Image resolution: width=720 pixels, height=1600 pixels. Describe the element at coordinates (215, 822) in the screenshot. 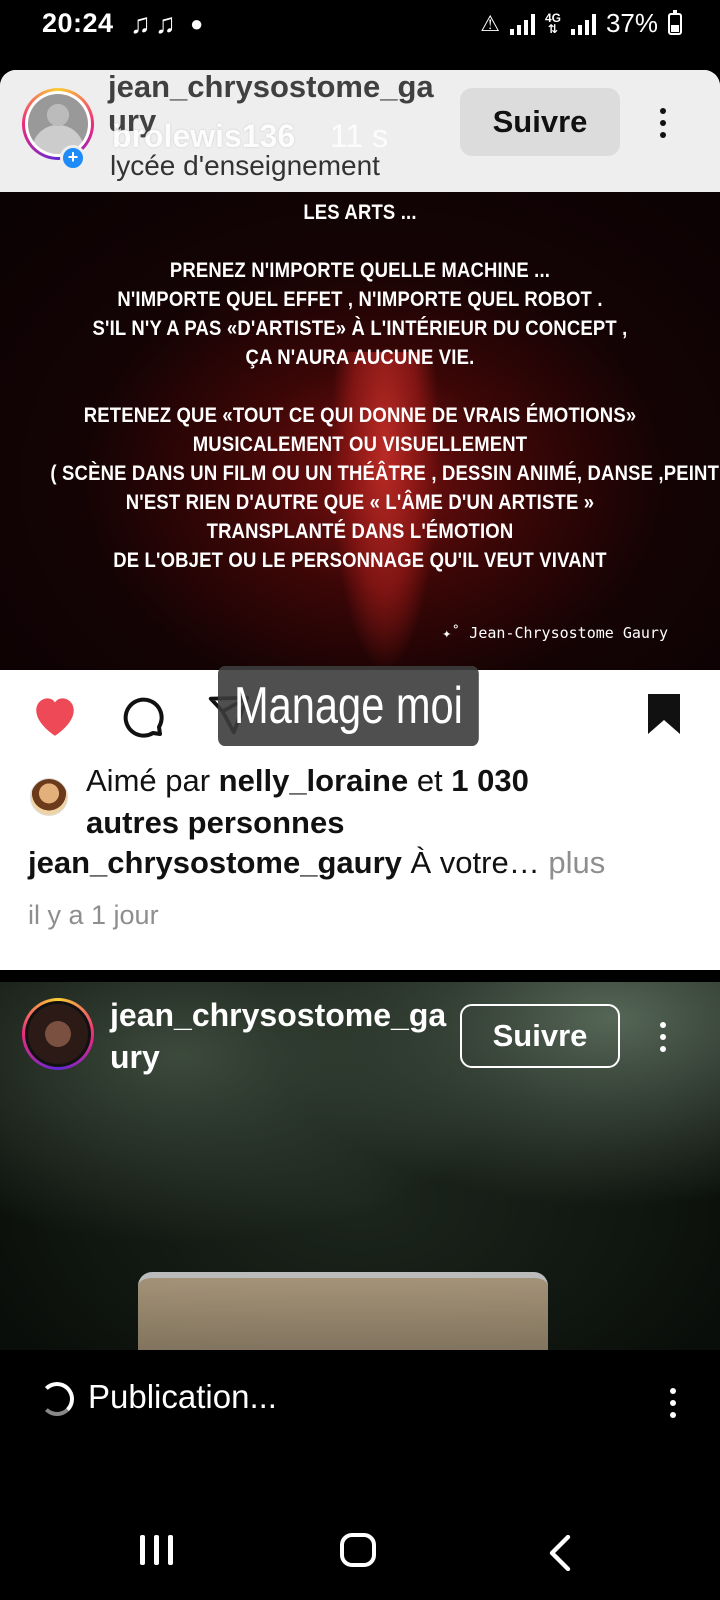

I see `likes-others: autres personnes` at that location.